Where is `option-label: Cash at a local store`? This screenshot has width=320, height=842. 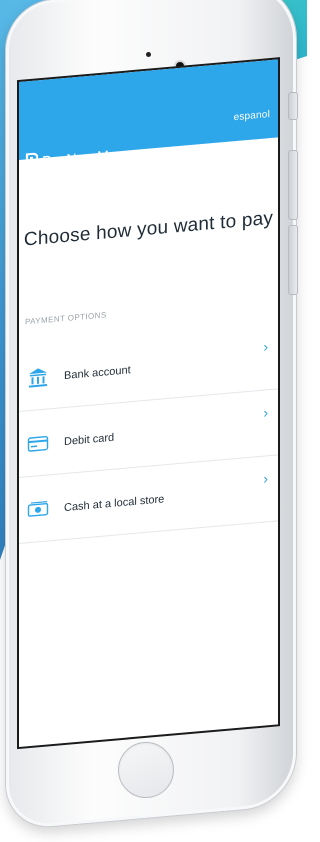 option-label: Cash at a local store is located at coordinates (114, 504).